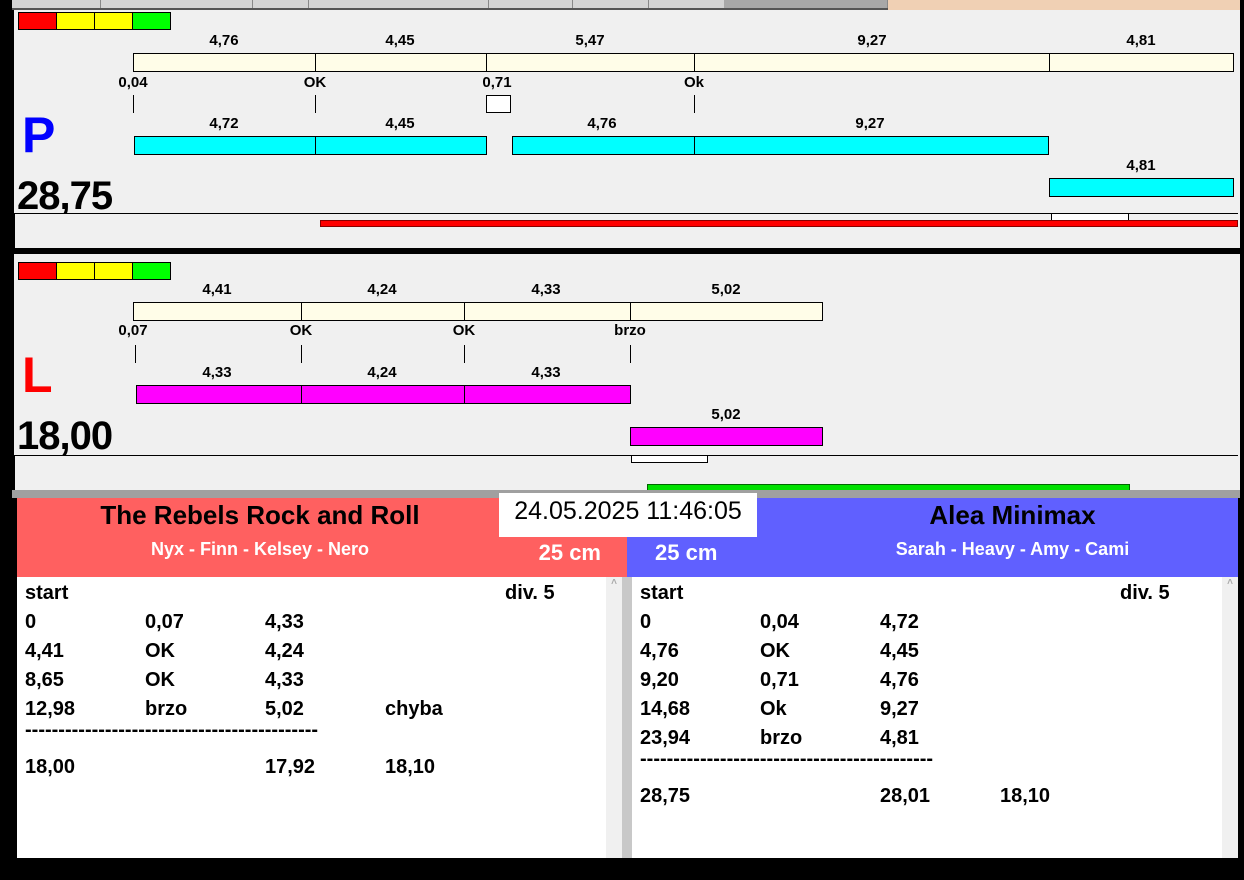  I want to click on tab-strip, so click(450, 5).